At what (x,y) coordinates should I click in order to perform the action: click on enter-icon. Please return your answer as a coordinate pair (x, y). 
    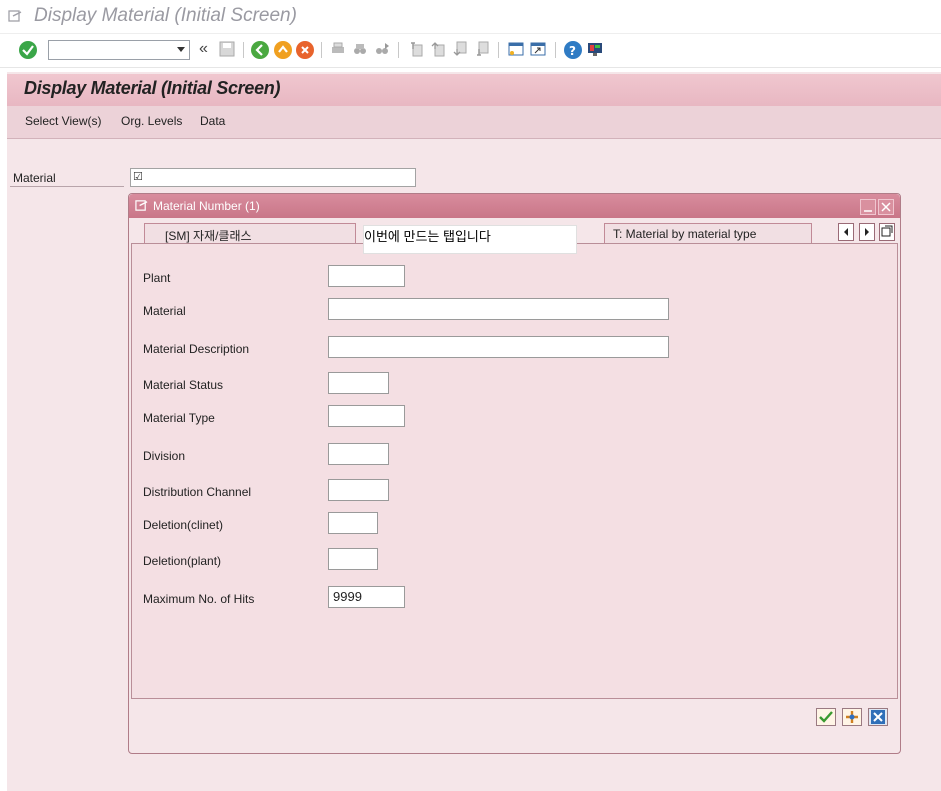
    Looking at the image, I should click on (28, 50).